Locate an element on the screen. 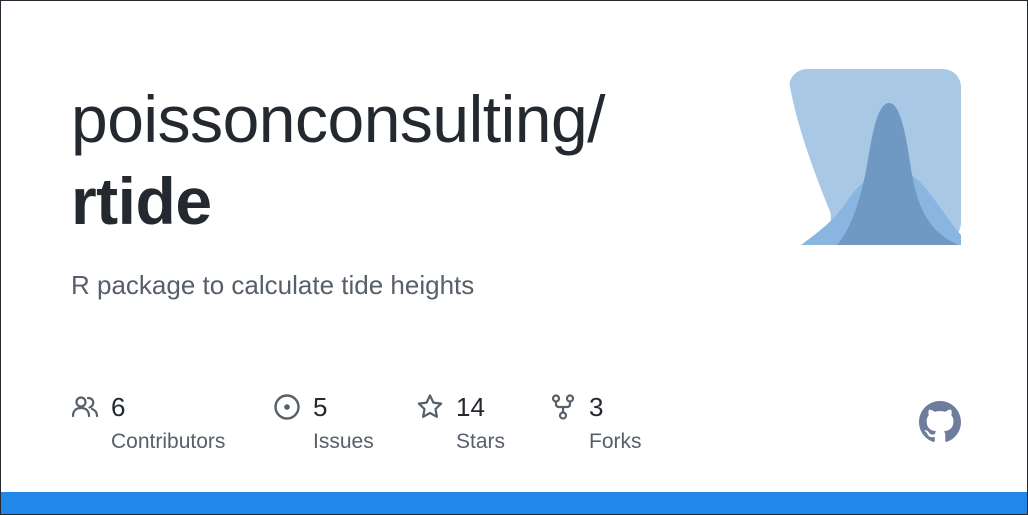 The image size is (1028, 515). repo-description: R package to calculate tide heights is located at coordinates (273, 285).